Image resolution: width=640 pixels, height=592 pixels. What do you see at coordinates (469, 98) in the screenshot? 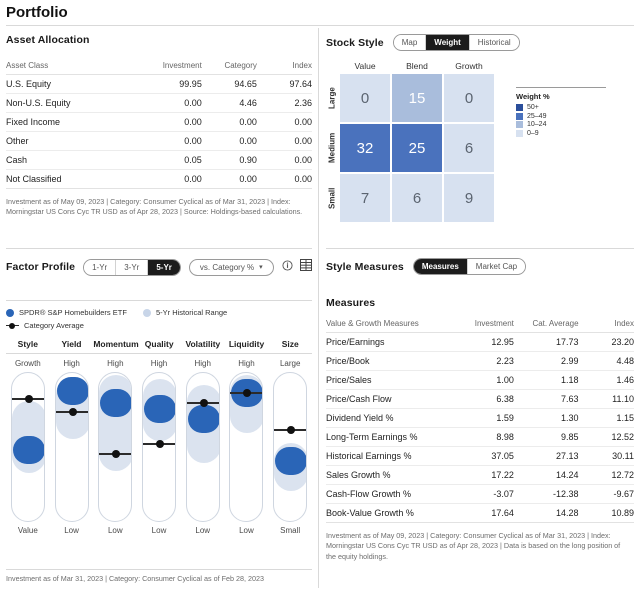
I see `style-cell-large-growth: 0` at bounding box center [469, 98].